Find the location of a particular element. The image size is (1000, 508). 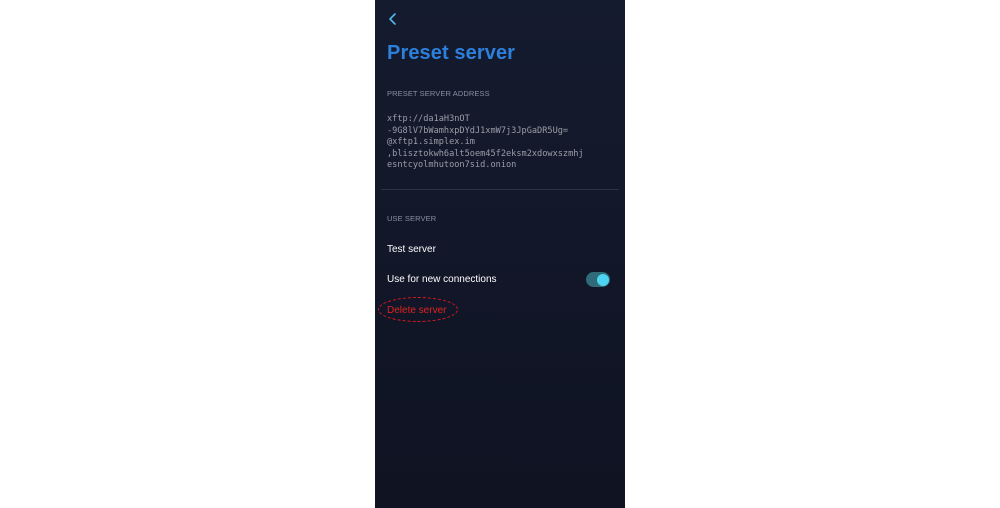

use-new-connections-toggle is located at coordinates (598, 279).